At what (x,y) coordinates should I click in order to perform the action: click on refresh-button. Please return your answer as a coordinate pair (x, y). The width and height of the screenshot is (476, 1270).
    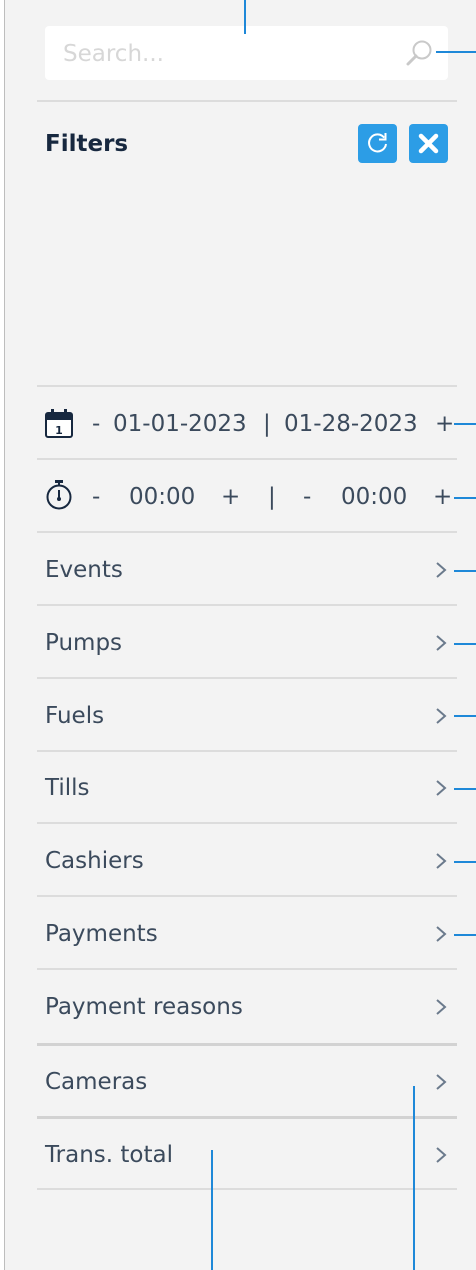
    Looking at the image, I should click on (377, 143).